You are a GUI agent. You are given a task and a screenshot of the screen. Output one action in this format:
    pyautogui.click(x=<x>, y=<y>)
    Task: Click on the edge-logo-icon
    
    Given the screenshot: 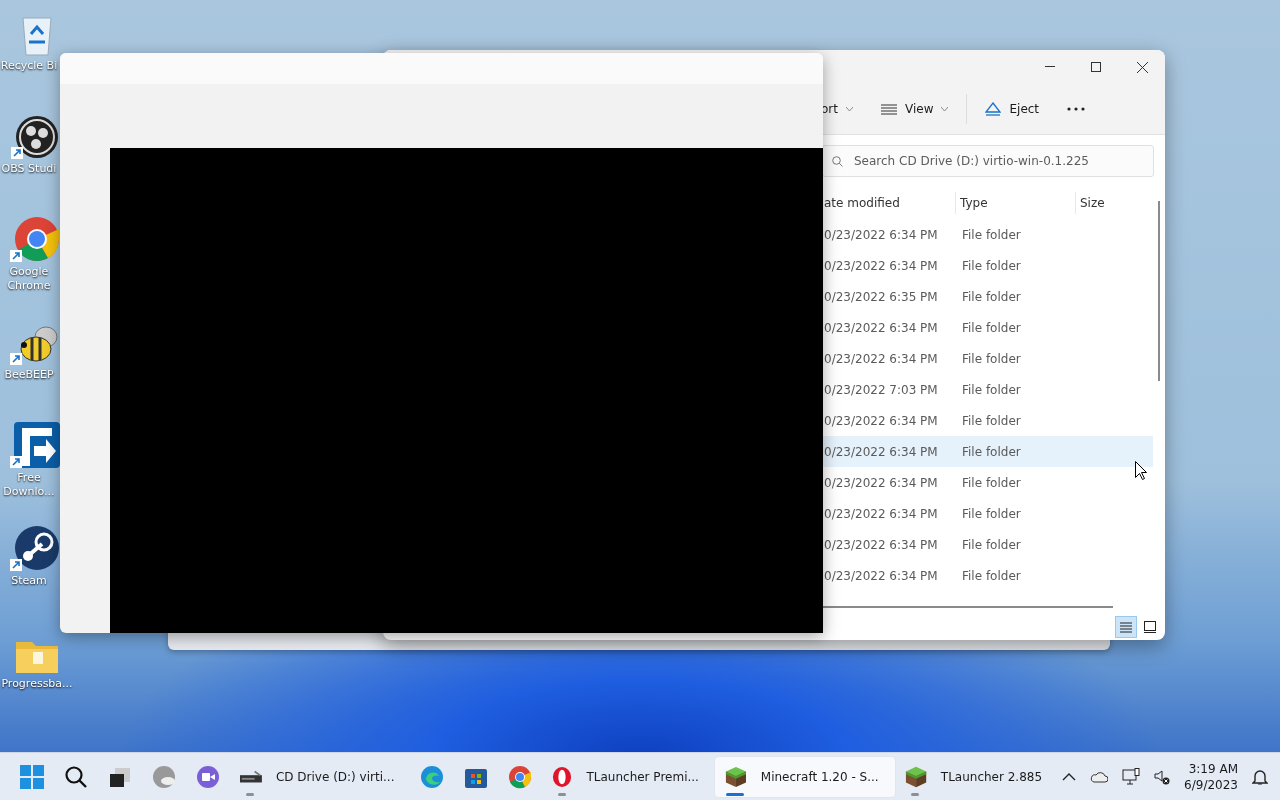 What is the action you would take?
    pyautogui.click(x=432, y=776)
    